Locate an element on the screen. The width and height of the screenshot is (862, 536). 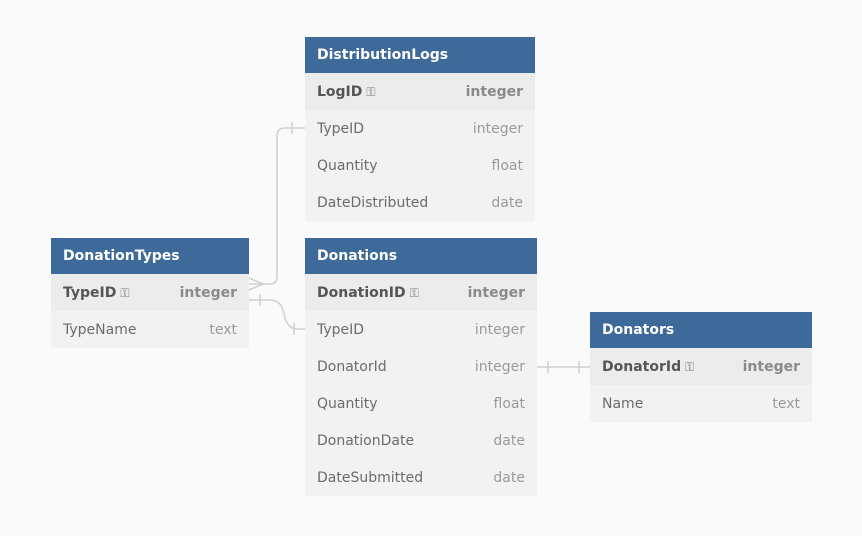
column-name: Name is located at coordinates (623, 403).